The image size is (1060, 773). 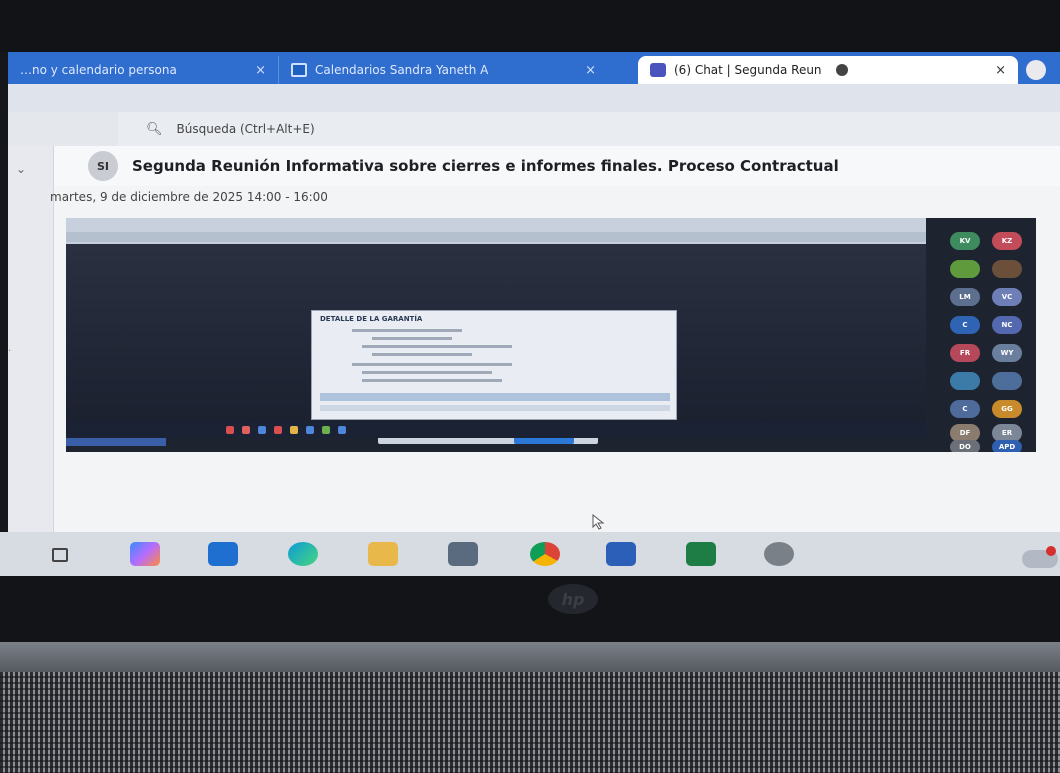 I want to click on participant-tile: DO, so click(x=965, y=446).